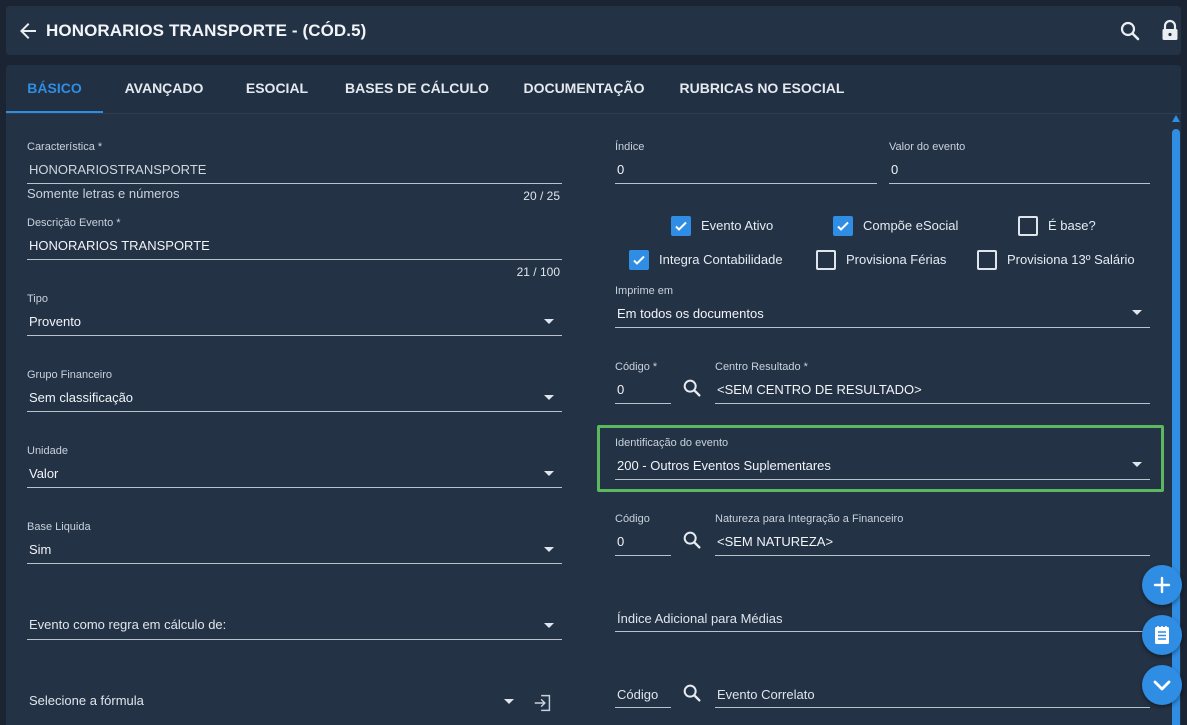  Describe the element at coordinates (1072, 225) in the screenshot. I see `e-base-label: É base?` at that location.